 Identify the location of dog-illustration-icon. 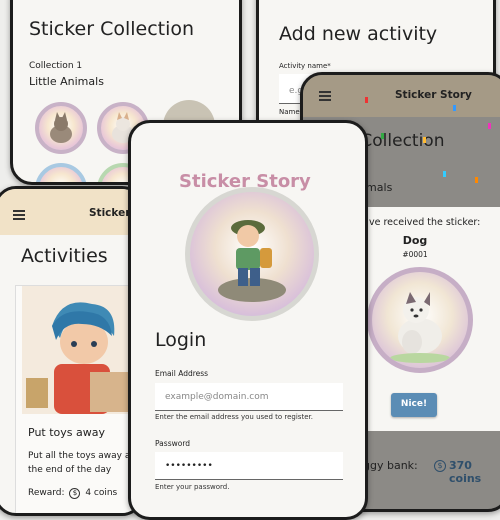
(420, 327).